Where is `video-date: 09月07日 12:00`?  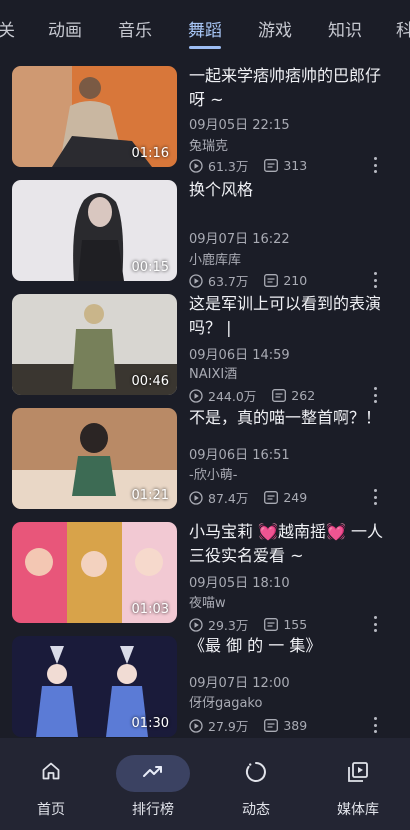 video-date: 09月07日 12:00 is located at coordinates (239, 683).